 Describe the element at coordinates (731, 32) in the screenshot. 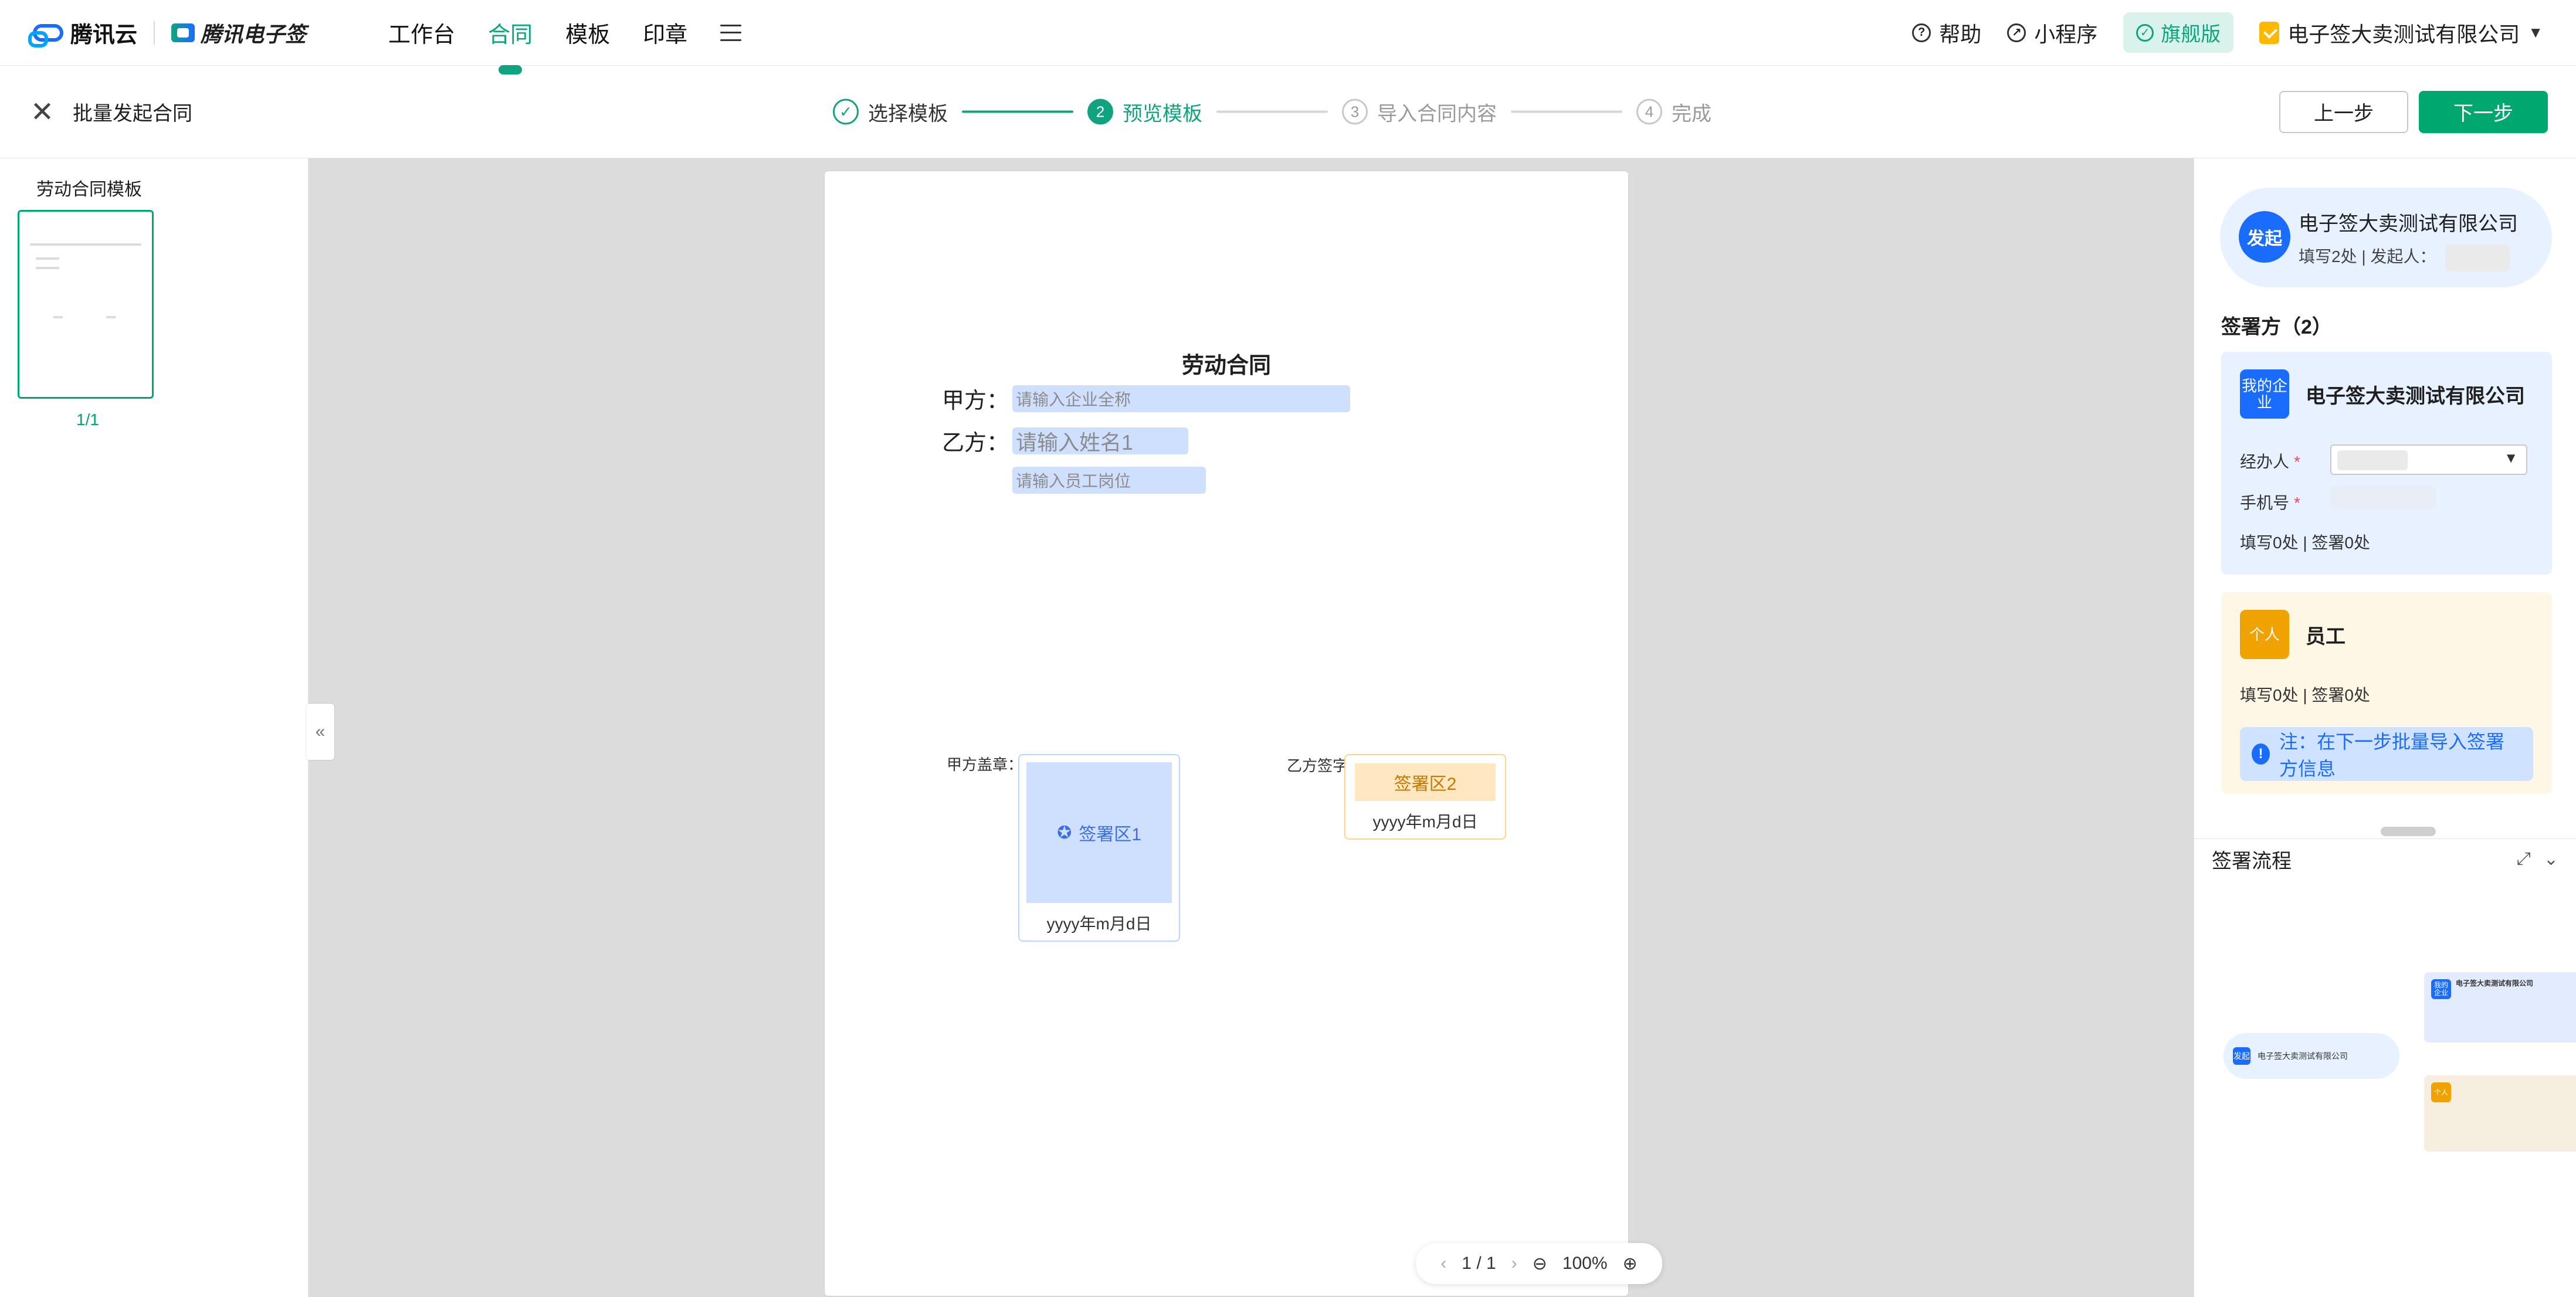

I see `menu-icon` at that location.